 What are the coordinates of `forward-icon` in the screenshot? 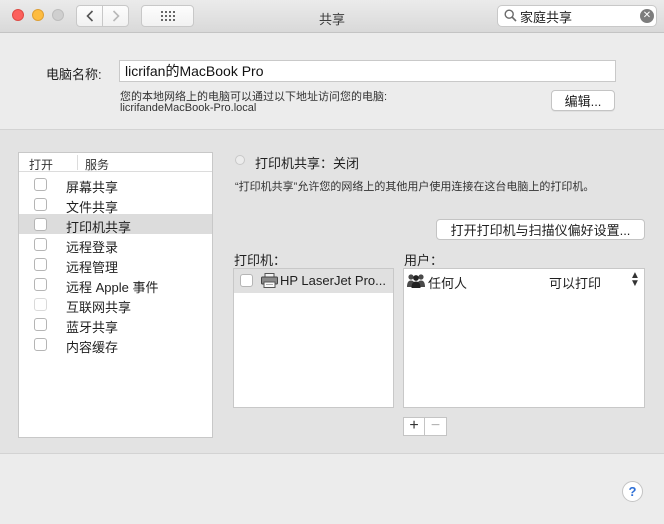 It's located at (116, 16).